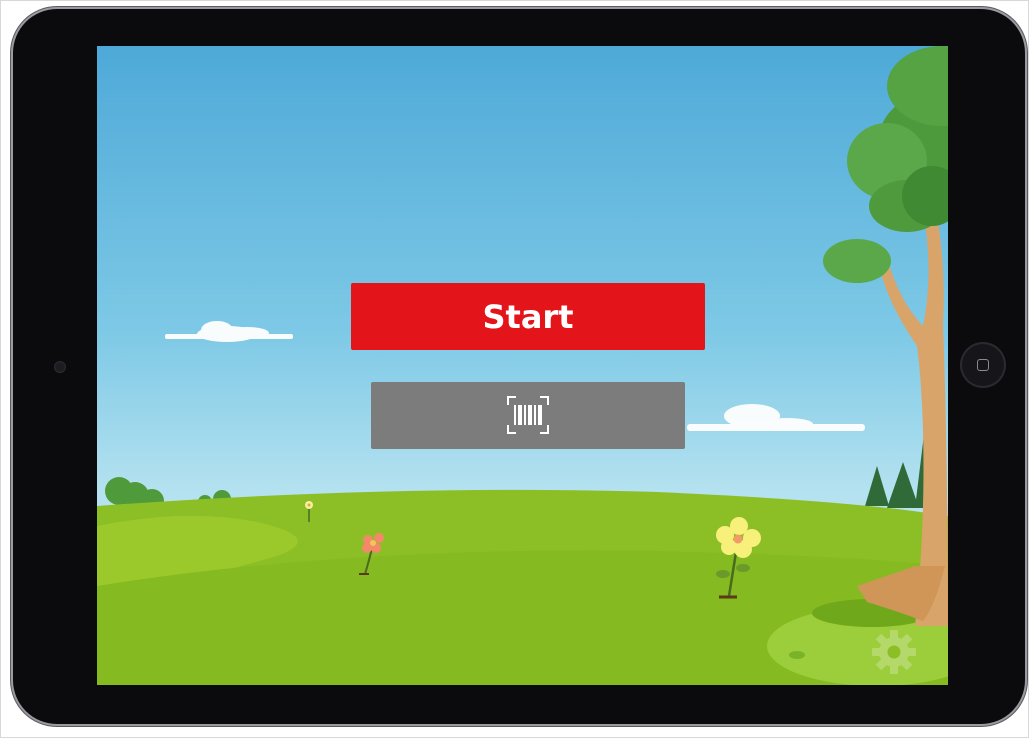 The width and height of the screenshot is (1029, 738). Describe the element at coordinates (894, 652) in the screenshot. I see `gear-icon` at that location.